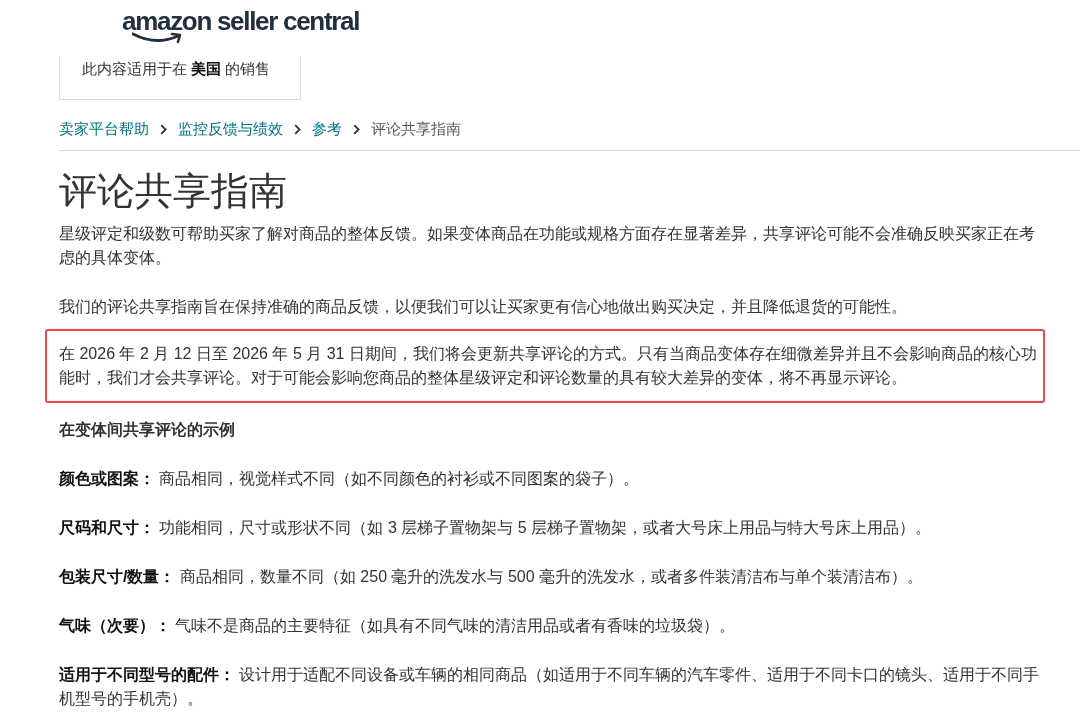 This screenshot has width=1080, height=715. Describe the element at coordinates (547, 246) in the screenshot. I see `body-paragraph: 星级评定和级数可帮助买家了解对商品的整体反馈。如果变体商品在功能或规格方面存在显著差异，共享评论可能不会准确反映买家正在考虑的具体变体。` at that location.